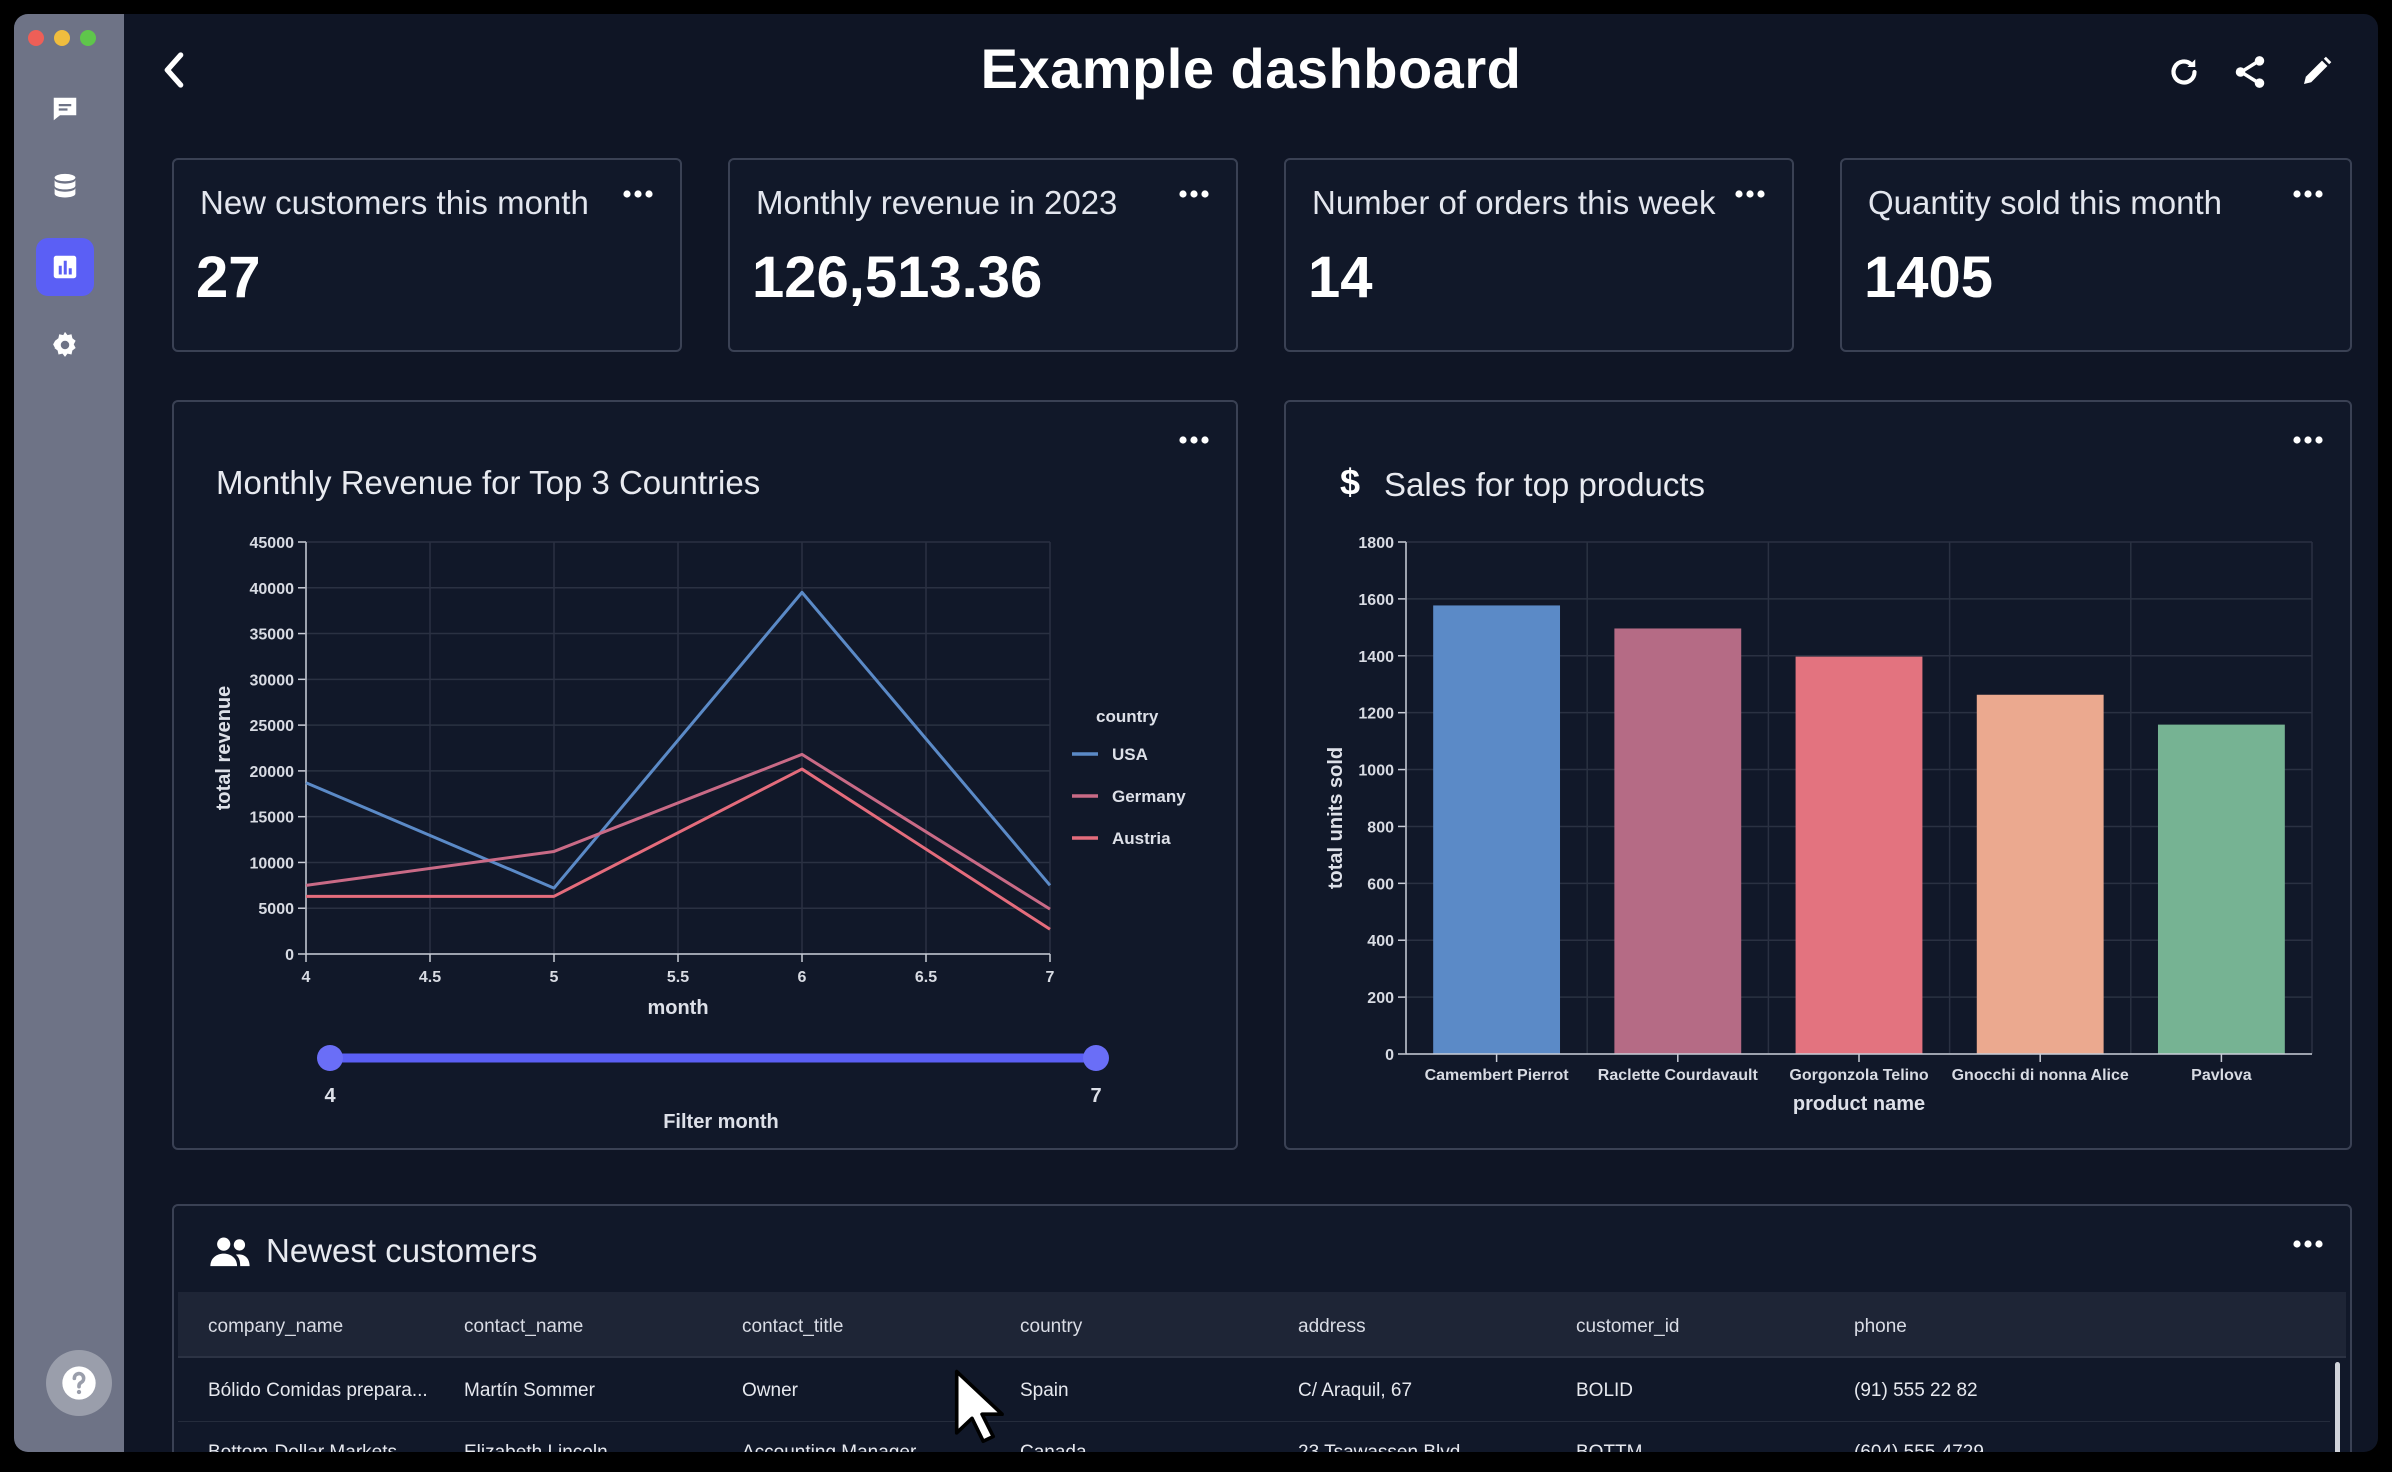  I want to click on panel-menu-button, so click(2308, 1244).